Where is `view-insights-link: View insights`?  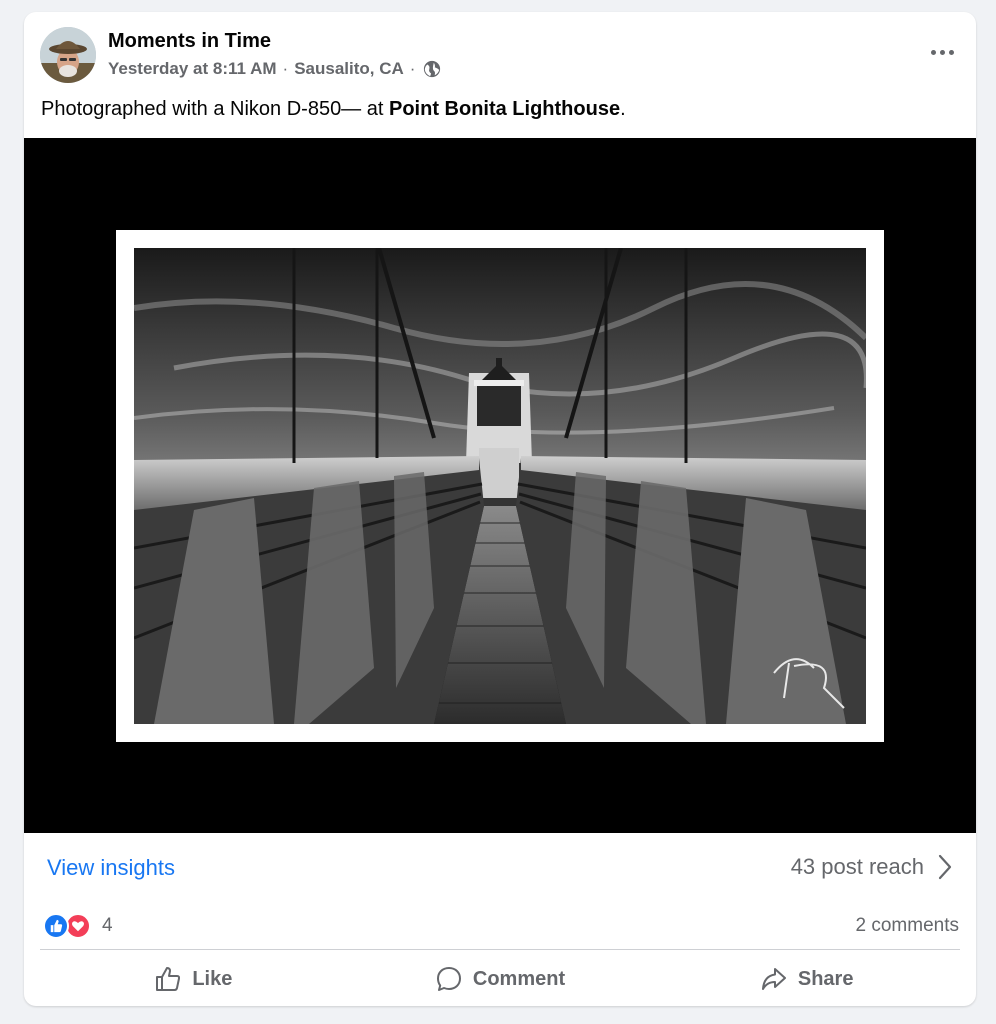 view-insights-link: View insights is located at coordinates (111, 868).